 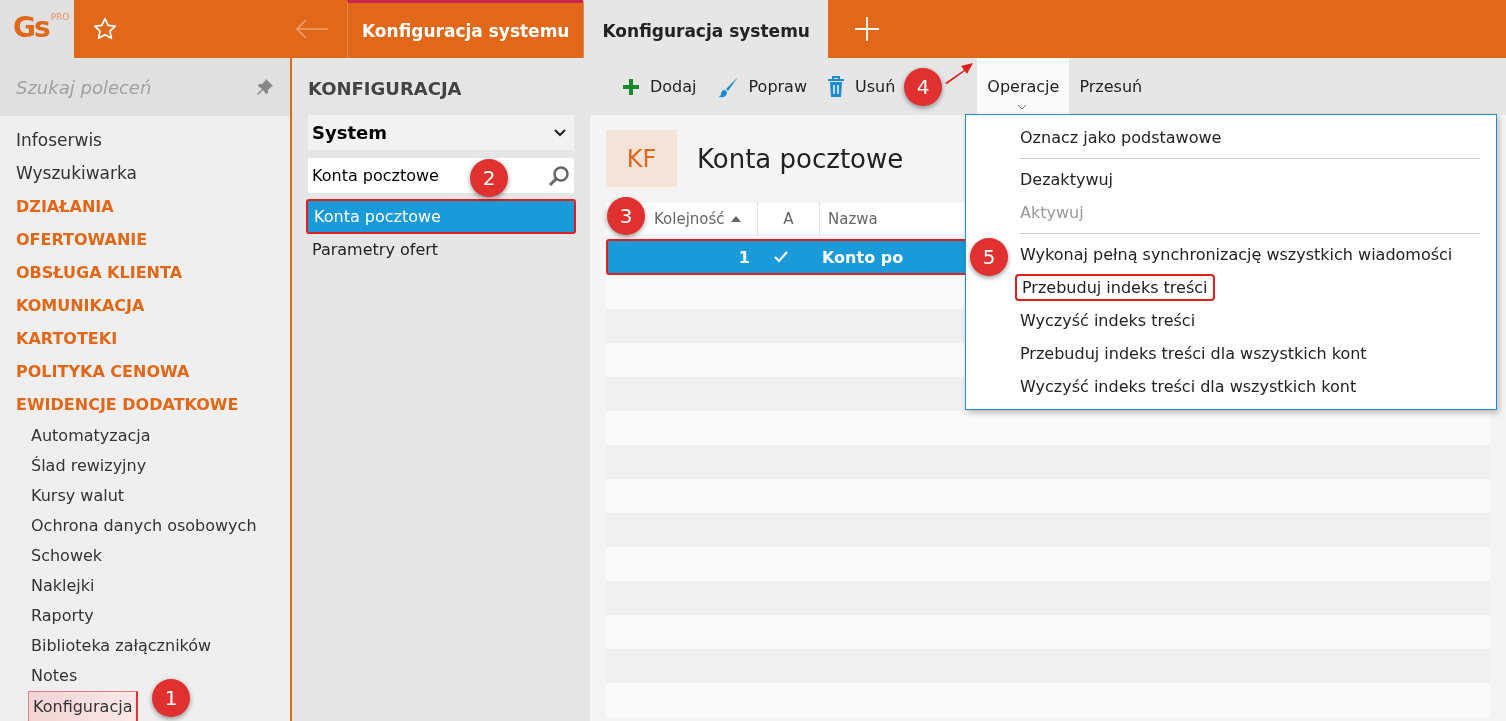 What do you see at coordinates (923, 87) in the screenshot?
I see `step-number-badge: 4` at bounding box center [923, 87].